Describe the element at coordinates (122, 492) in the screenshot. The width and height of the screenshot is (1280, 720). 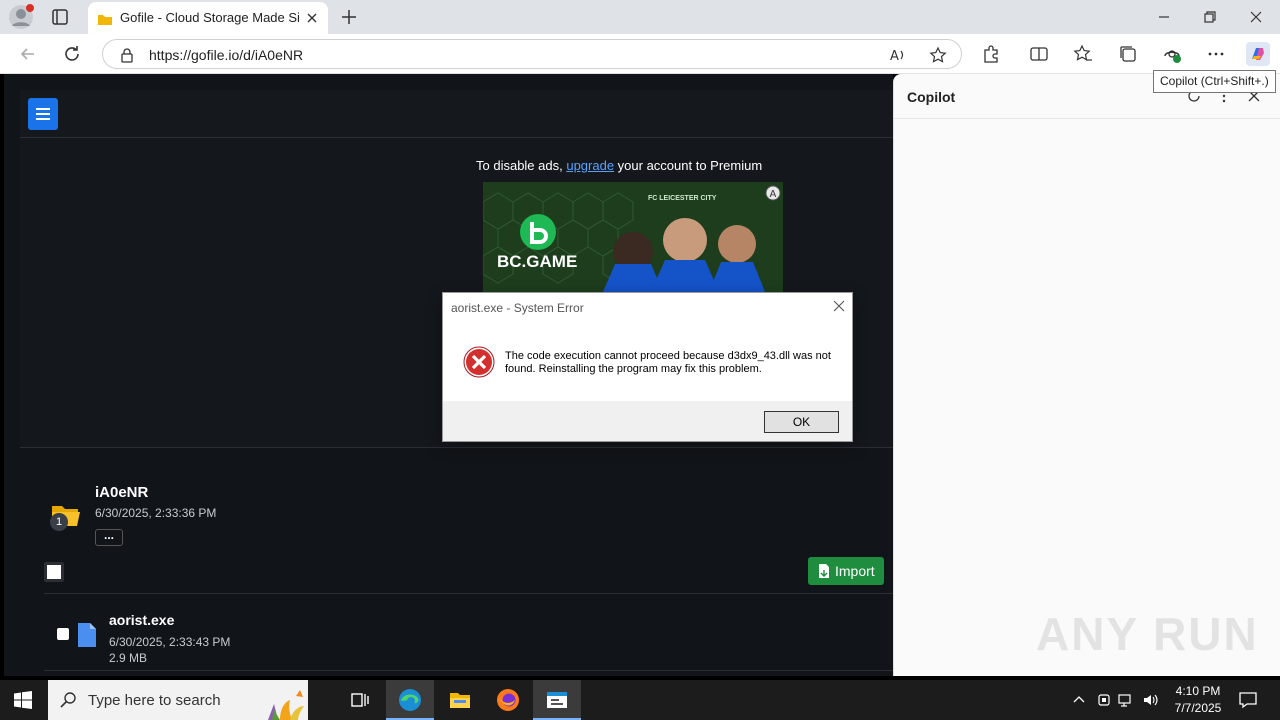
I see `folder-name: iA0eNR` at that location.